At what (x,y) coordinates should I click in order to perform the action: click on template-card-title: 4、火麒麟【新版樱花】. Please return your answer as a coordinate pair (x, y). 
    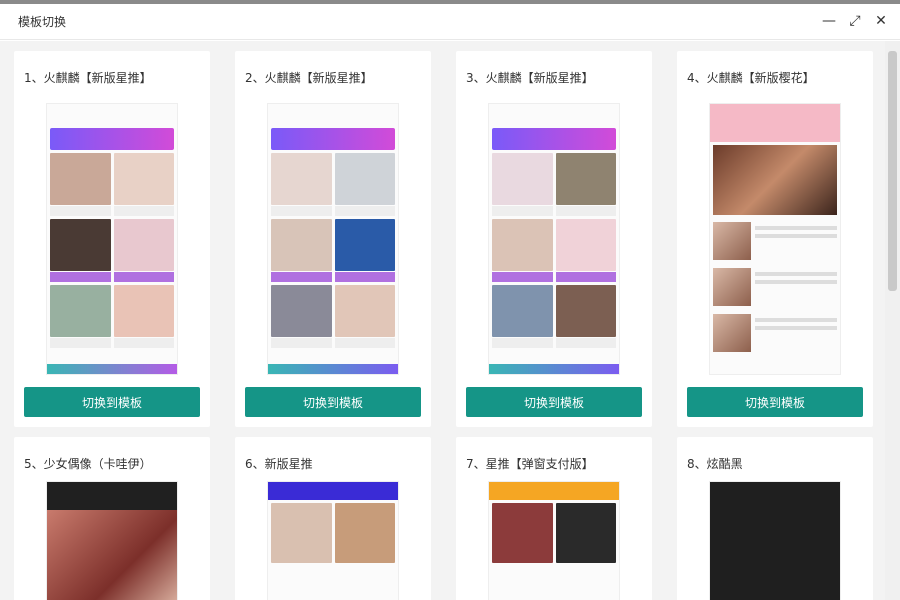
    Looking at the image, I should click on (751, 78).